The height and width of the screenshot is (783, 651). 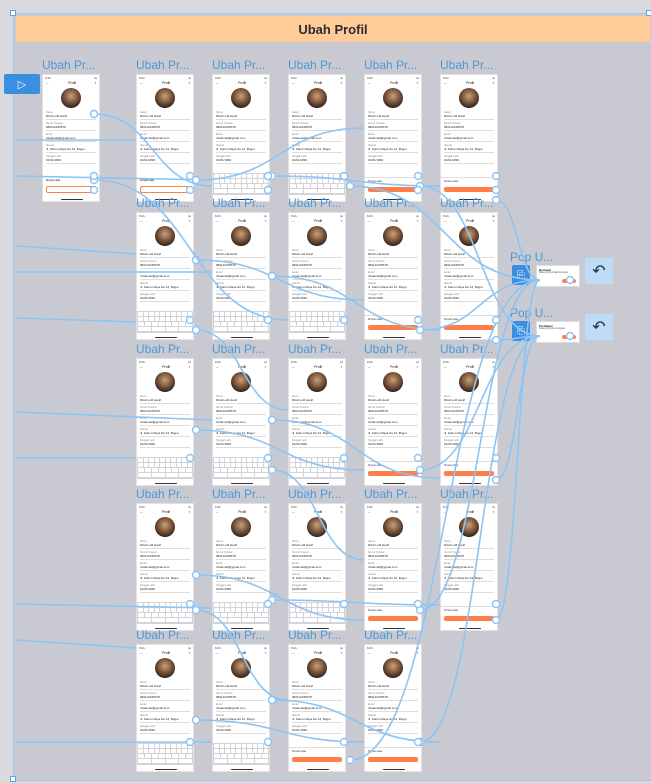 I want to click on popup-frame-warning: Perhatian Data profil belum lengkap, so click(x=558, y=332).